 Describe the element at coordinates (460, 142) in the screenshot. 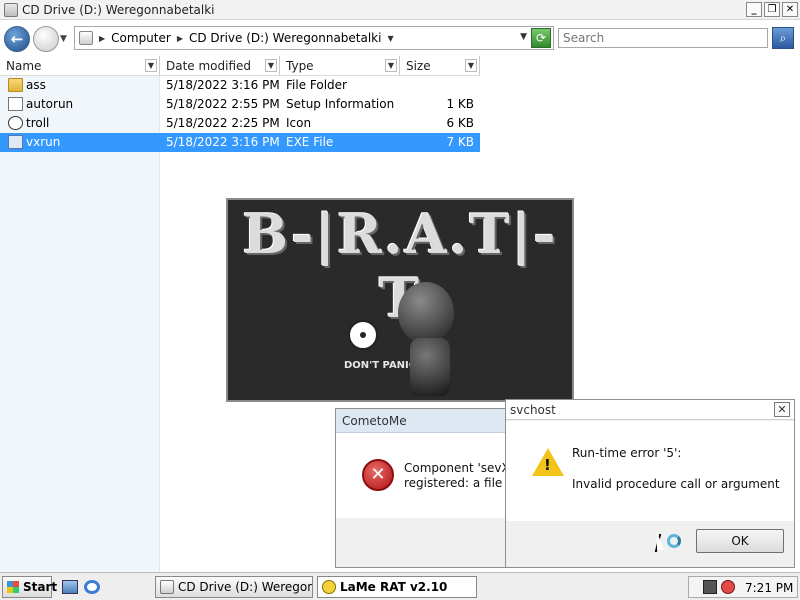

I see `file-size: 7 KB` at that location.